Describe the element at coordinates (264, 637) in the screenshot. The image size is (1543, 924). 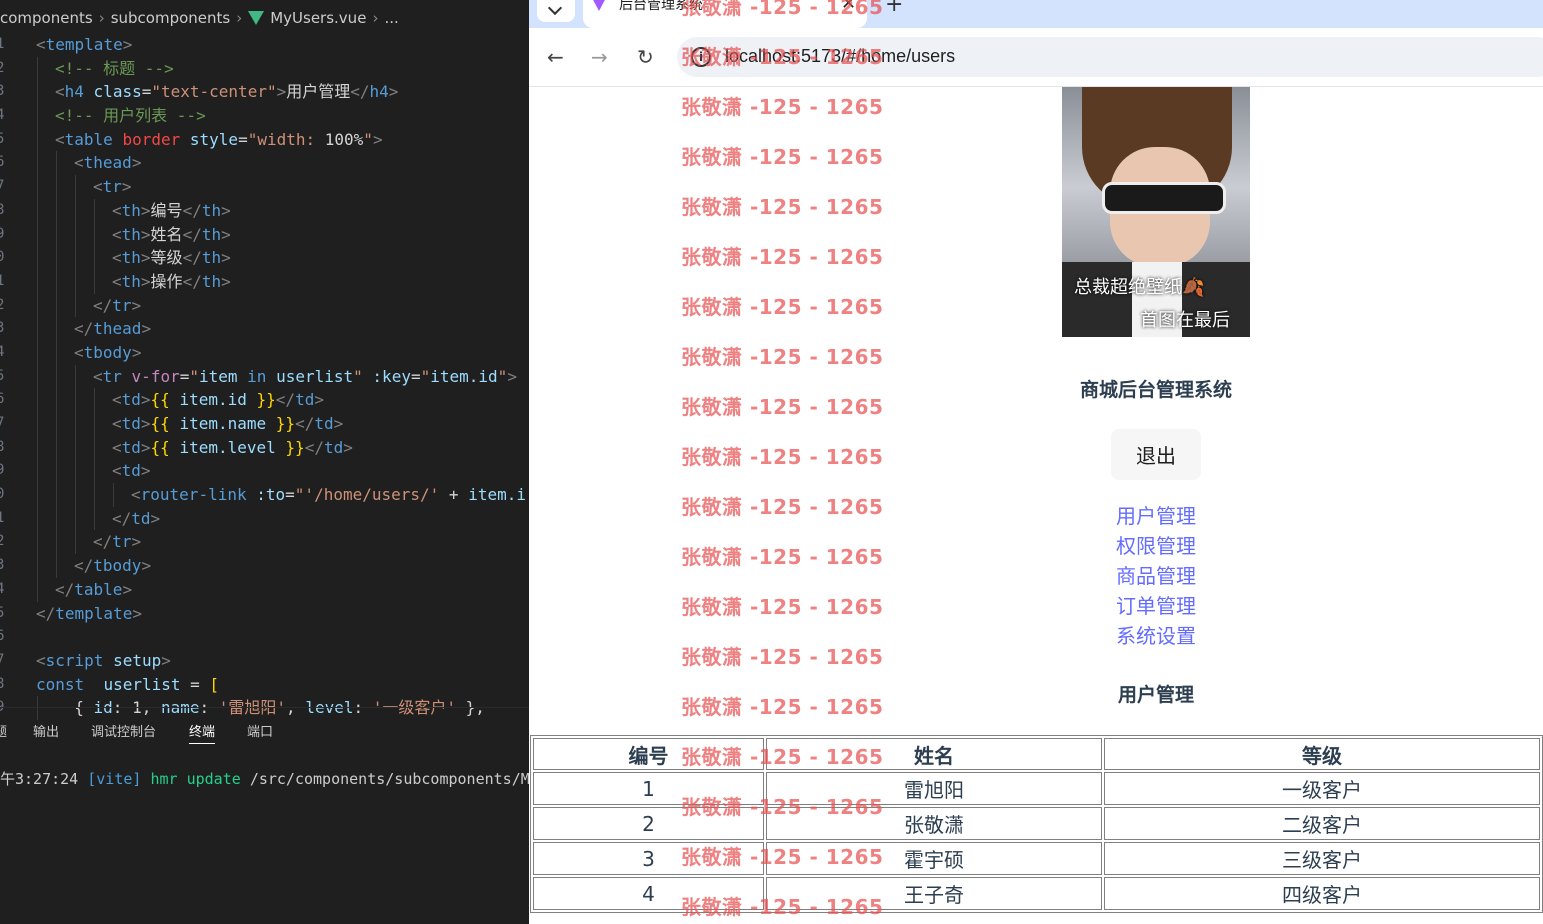
I see `code-line: 6` at that location.